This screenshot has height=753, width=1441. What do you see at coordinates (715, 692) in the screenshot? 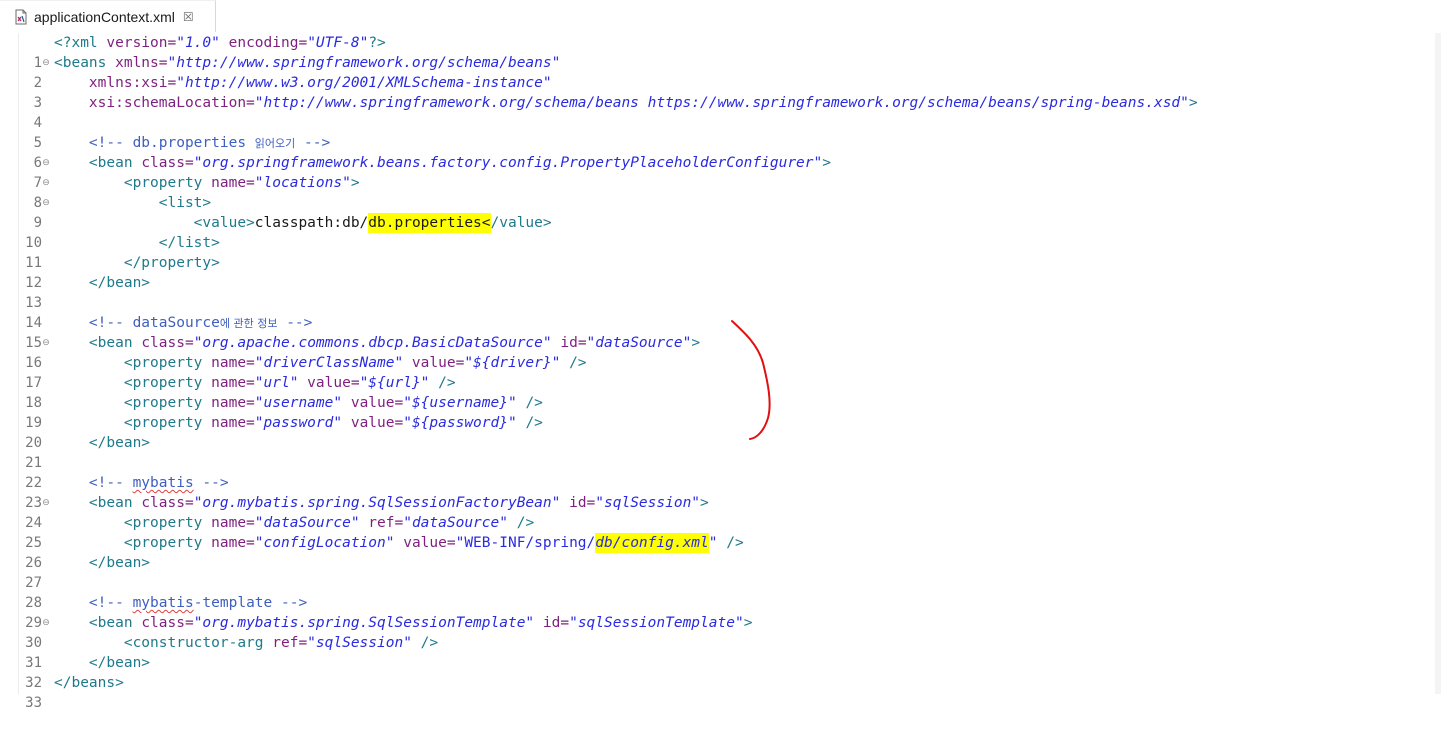
I see `code-line-33: 33 </beans>` at bounding box center [715, 692].